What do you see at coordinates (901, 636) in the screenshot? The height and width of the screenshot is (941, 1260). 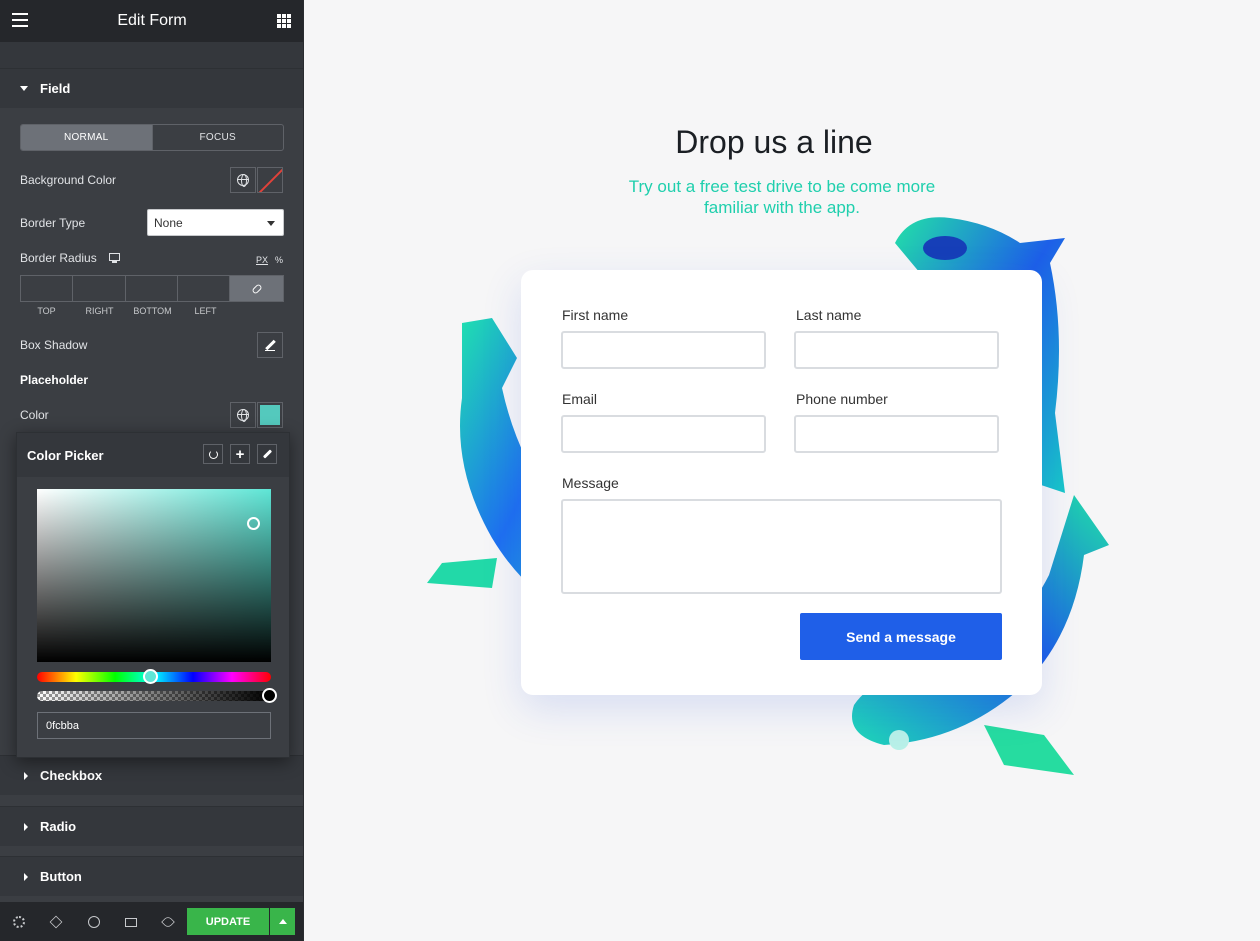 I see `send-message-button: Send a message` at bounding box center [901, 636].